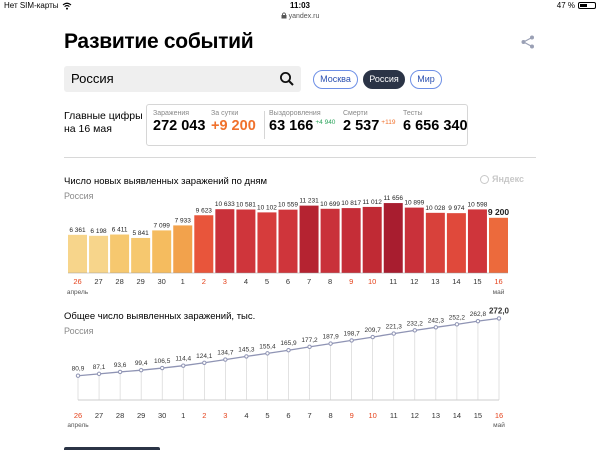  Describe the element at coordinates (183, 415) in the screenshot. I see `line-x-tick-label: 1` at that location.